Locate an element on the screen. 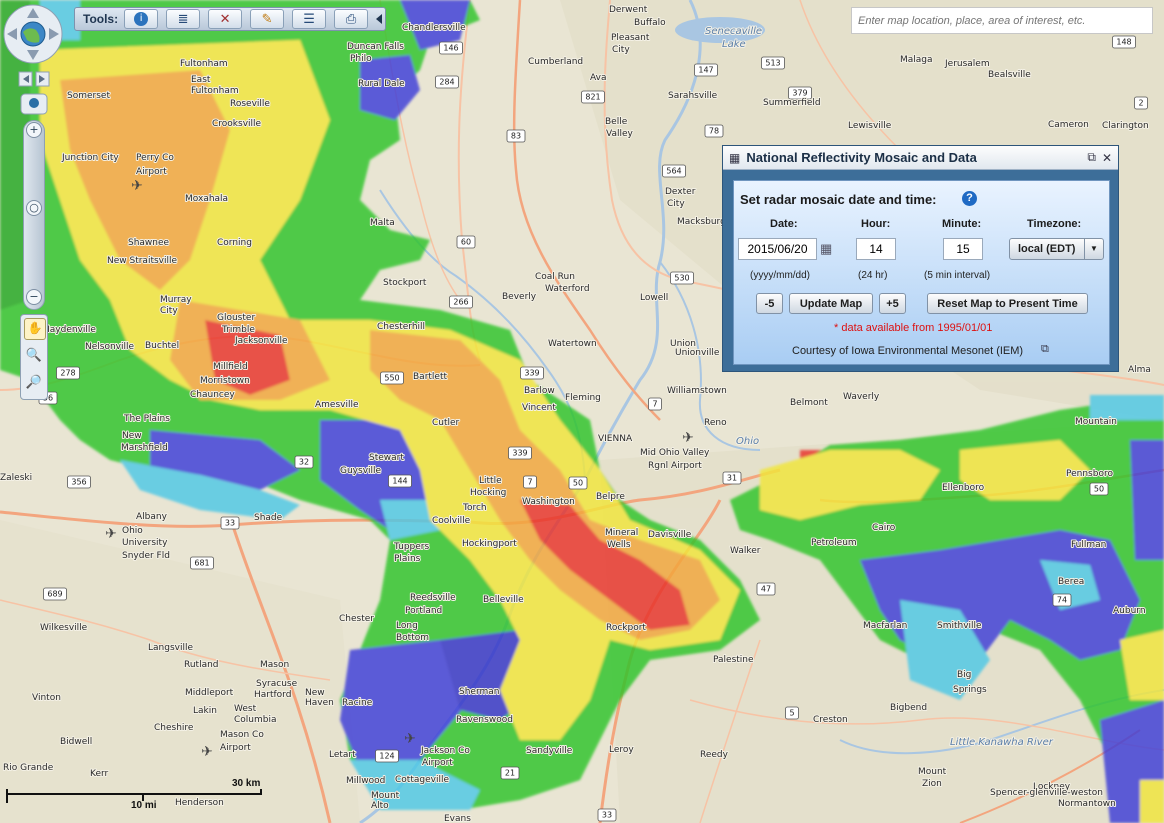  route-shield-label: 379 is located at coordinates (799, 93).